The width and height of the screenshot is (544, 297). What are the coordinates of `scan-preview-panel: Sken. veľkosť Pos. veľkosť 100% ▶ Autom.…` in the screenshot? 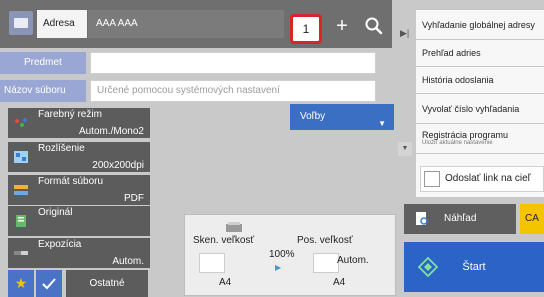 It's located at (290, 255).